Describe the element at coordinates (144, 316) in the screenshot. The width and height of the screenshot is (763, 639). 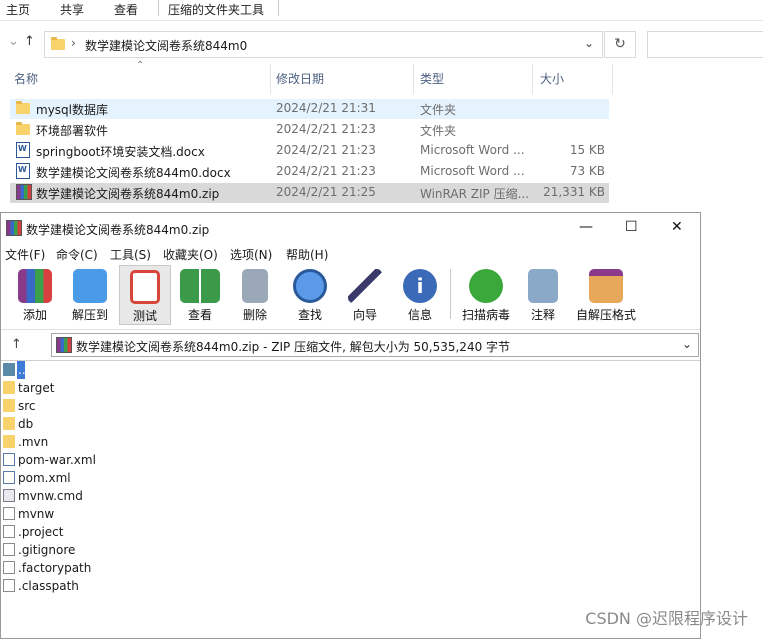
I see `test-label: 测试` at that location.